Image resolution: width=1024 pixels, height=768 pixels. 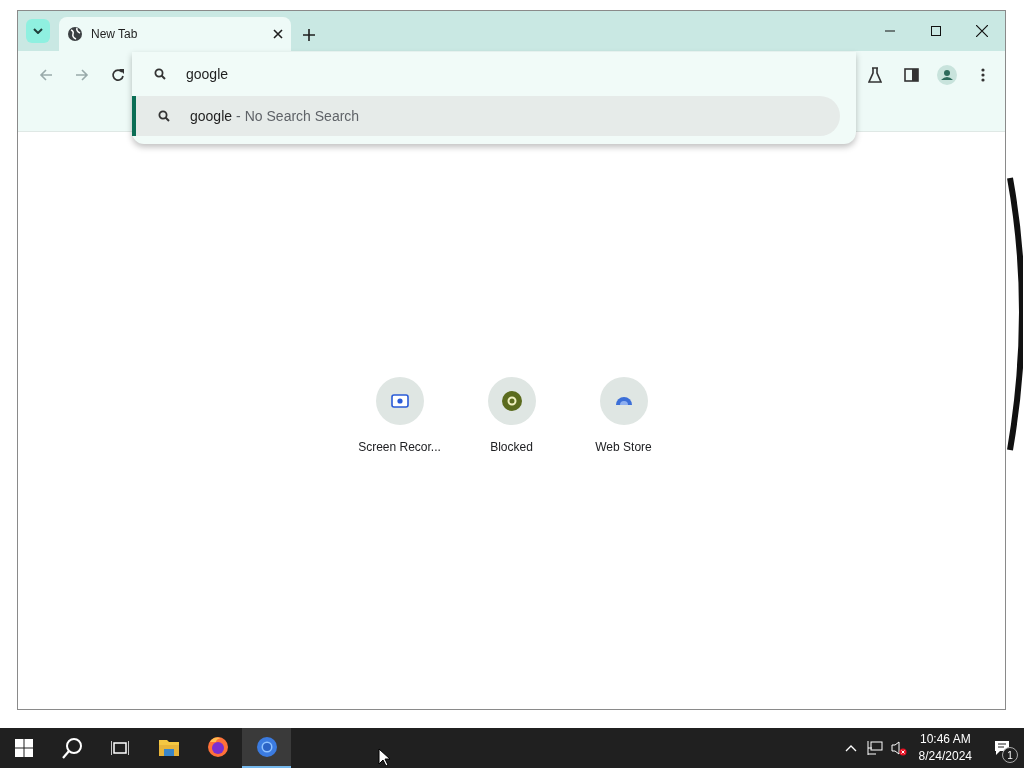 What do you see at coordinates (1002, 748) in the screenshot?
I see `notification-button: 1` at bounding box center [1002, 748].